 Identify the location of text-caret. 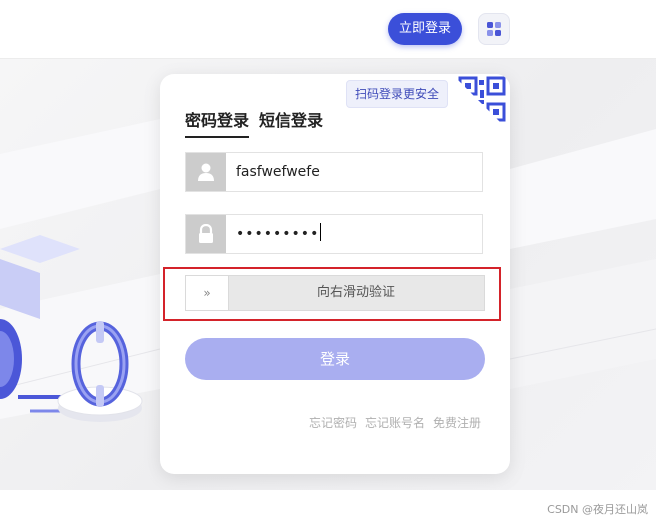
(321, 232).